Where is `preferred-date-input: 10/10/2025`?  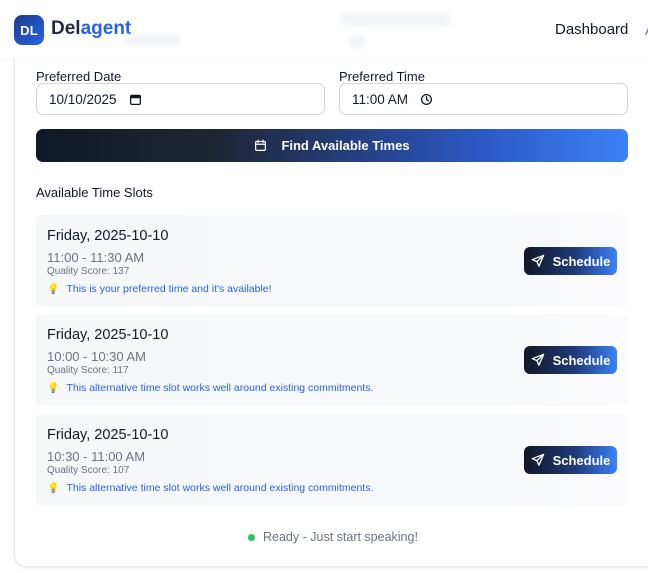 preferred-date-input: 10/10/2025 is located at coordinates (180, 99).